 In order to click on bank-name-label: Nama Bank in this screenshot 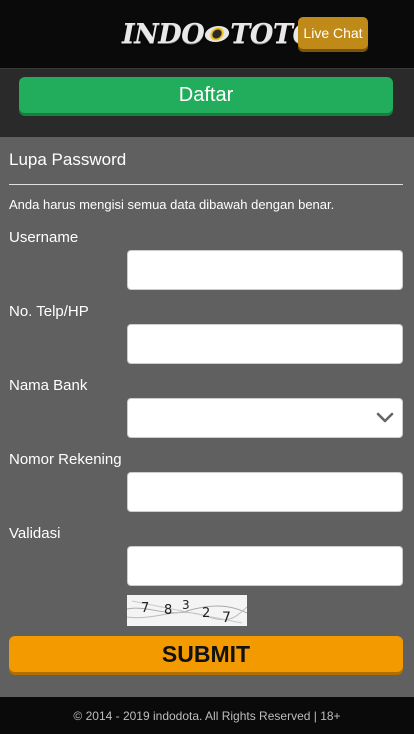, I will do `click(48, 385)`.